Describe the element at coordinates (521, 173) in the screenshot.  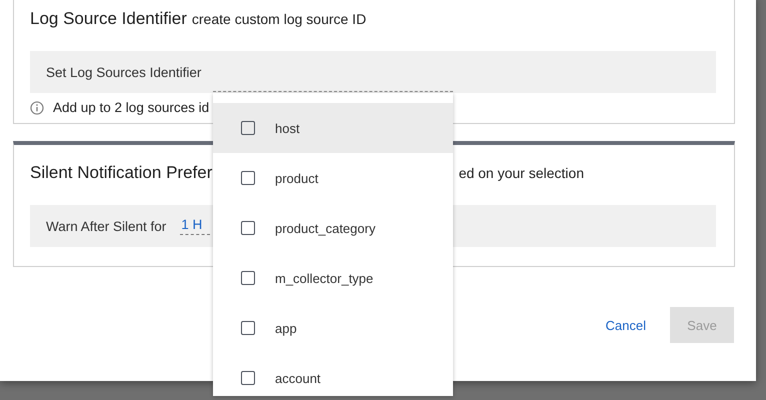
I see `panel-title-tail: ed on your selection` at that location.